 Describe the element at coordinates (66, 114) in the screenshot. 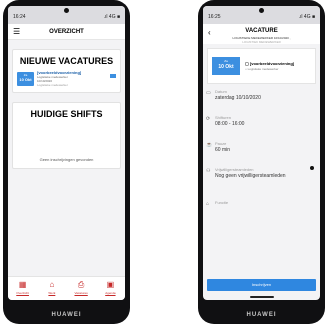

I see `current-shifts-title: HUIDIGE SHIFTS` at that location.